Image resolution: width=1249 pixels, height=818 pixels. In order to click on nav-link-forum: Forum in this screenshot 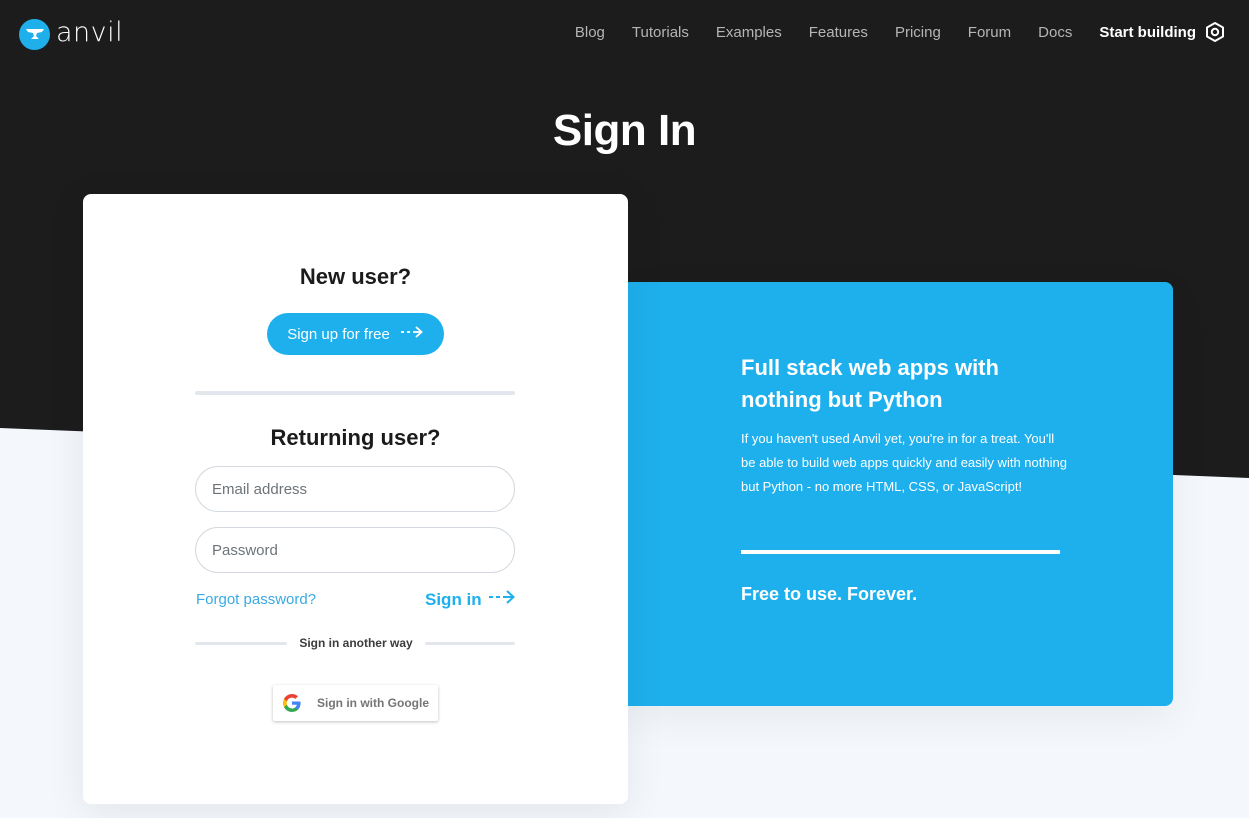, I will do `click(989, 32)`.